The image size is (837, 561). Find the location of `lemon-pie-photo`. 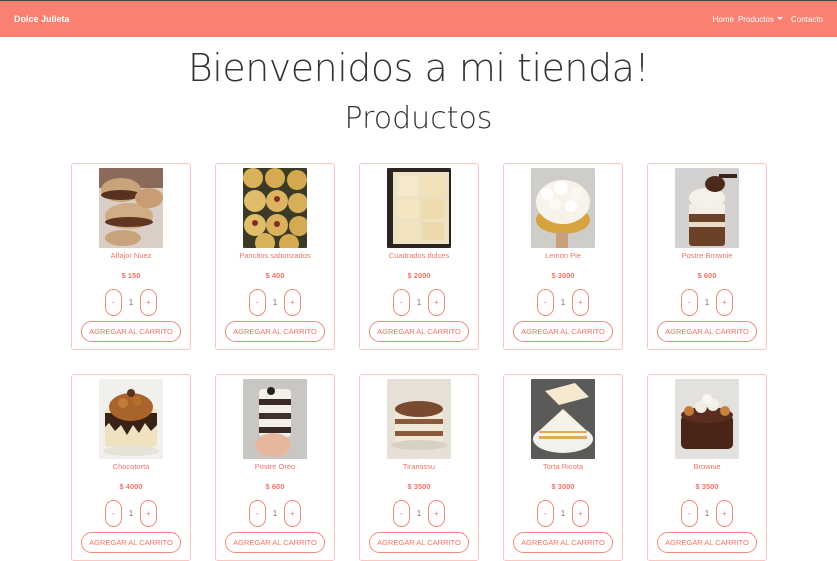

lemon-pie-photo is located at coordinates (563, 208).